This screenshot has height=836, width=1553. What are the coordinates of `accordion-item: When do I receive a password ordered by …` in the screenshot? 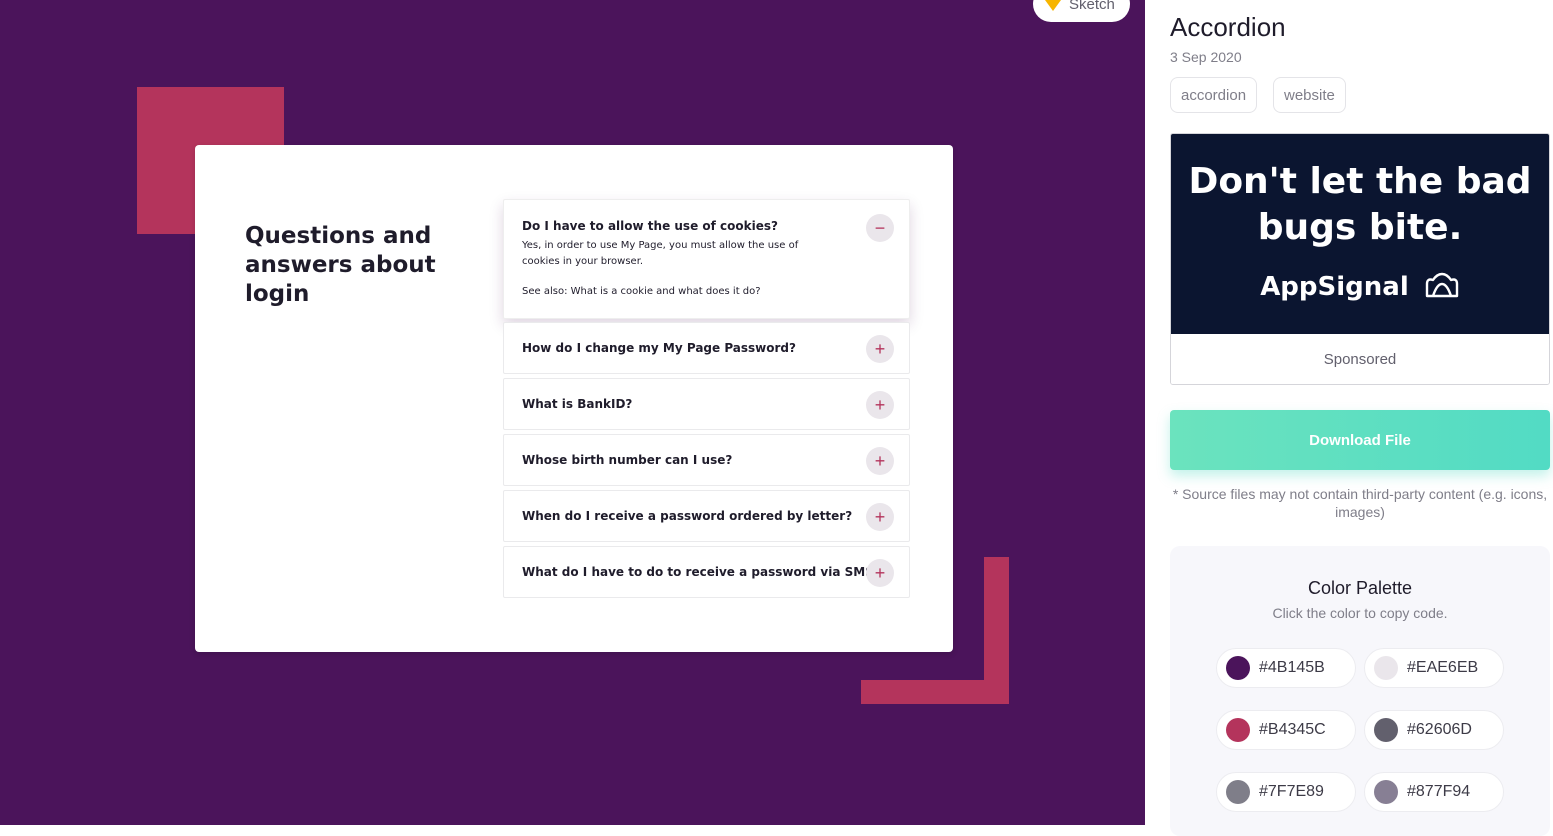 It's located at (706, 516).